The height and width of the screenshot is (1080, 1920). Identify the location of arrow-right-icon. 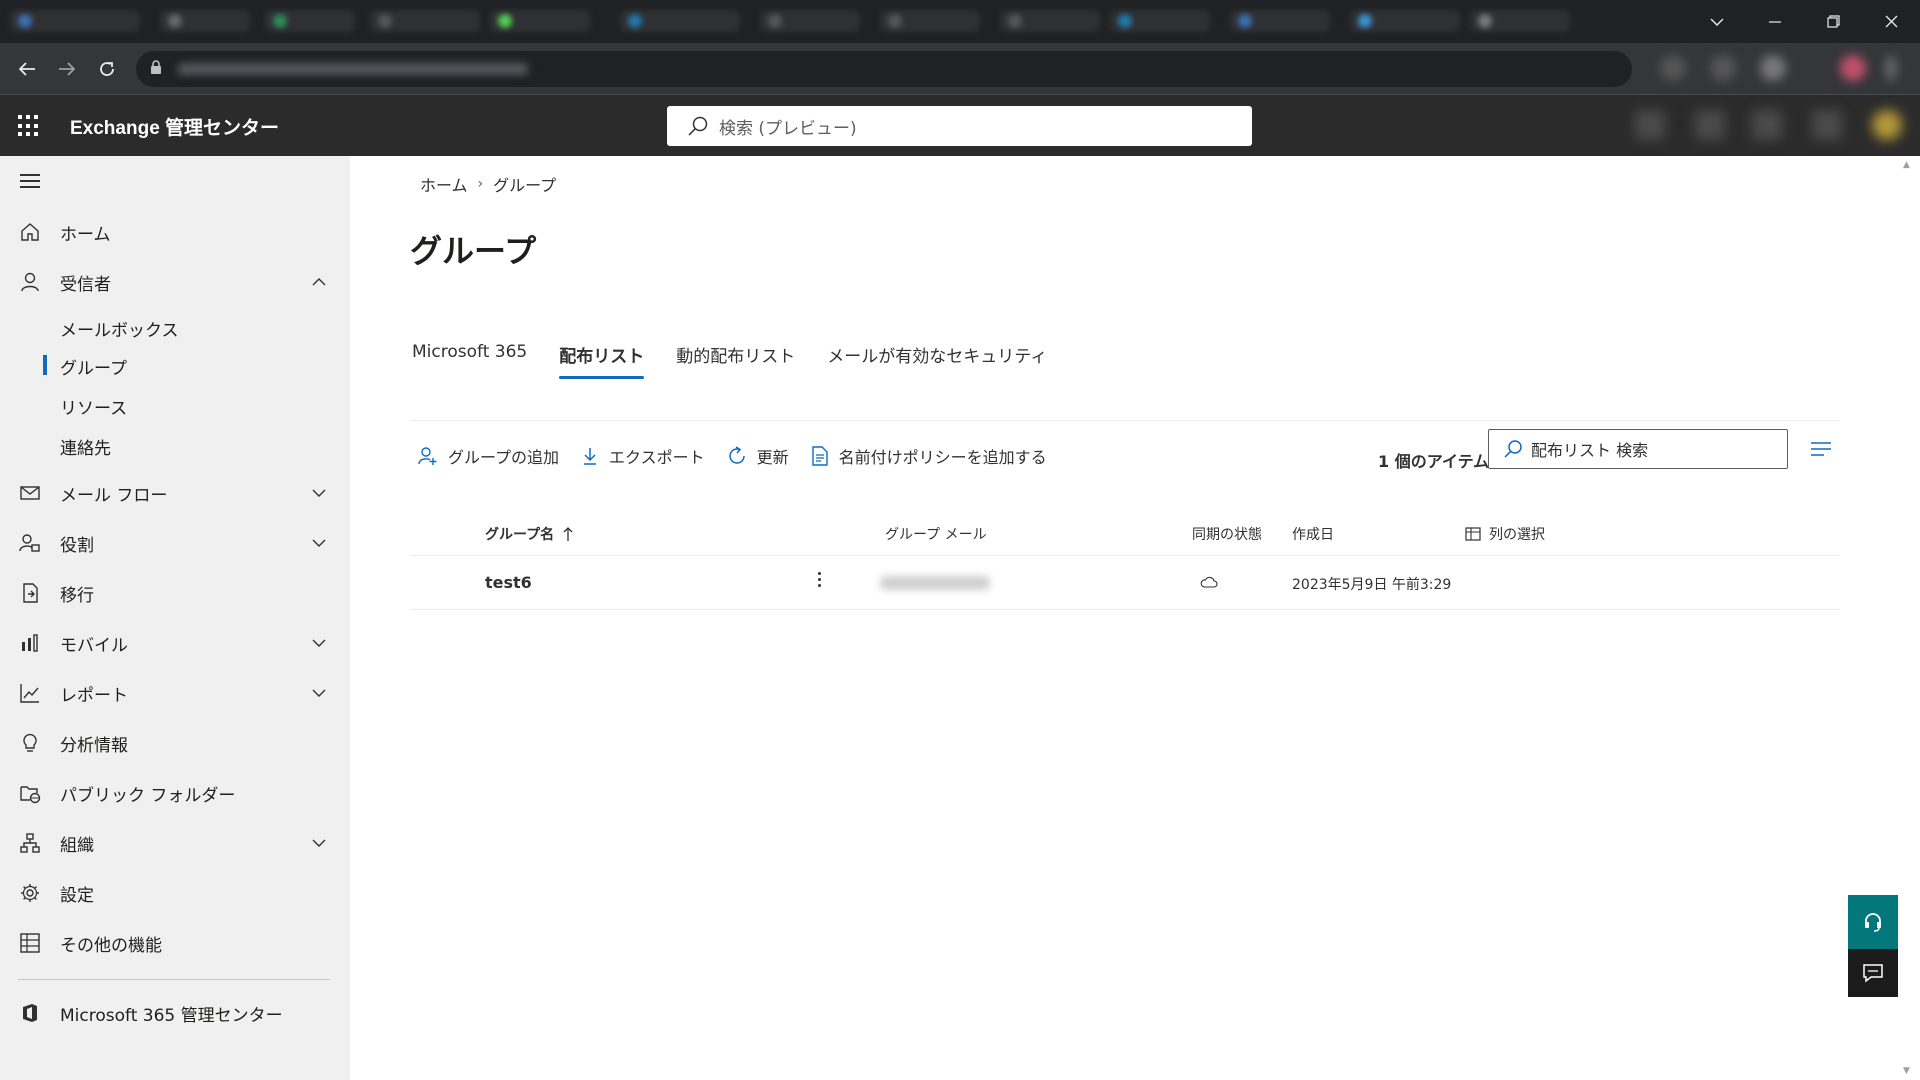
(67, 69).